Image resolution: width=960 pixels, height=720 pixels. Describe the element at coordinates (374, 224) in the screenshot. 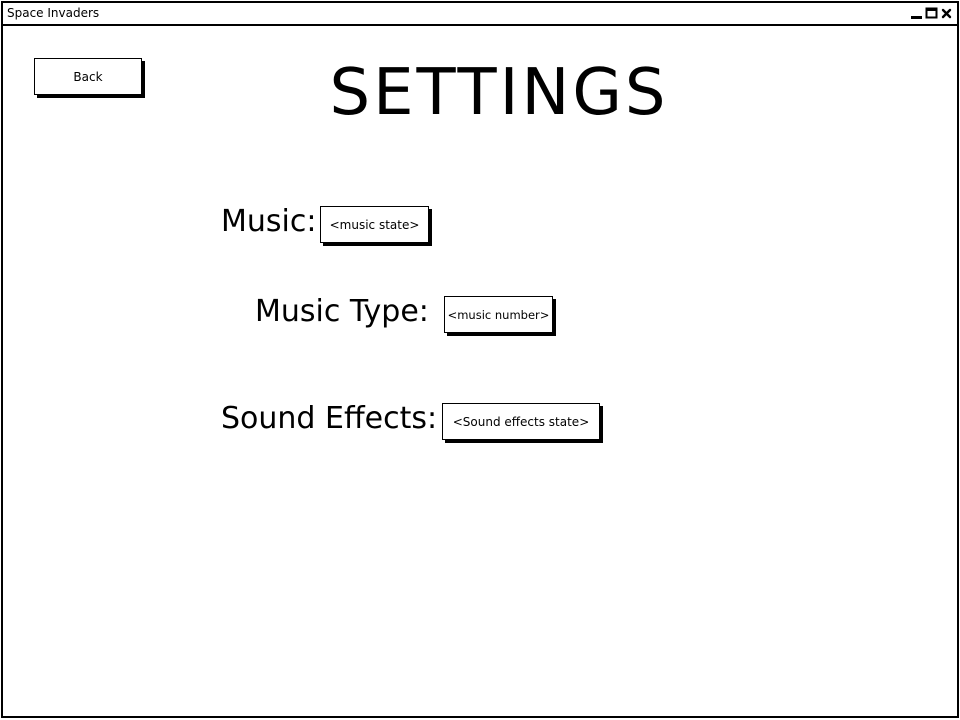

I see `music-state-button: <music state>` at that location.